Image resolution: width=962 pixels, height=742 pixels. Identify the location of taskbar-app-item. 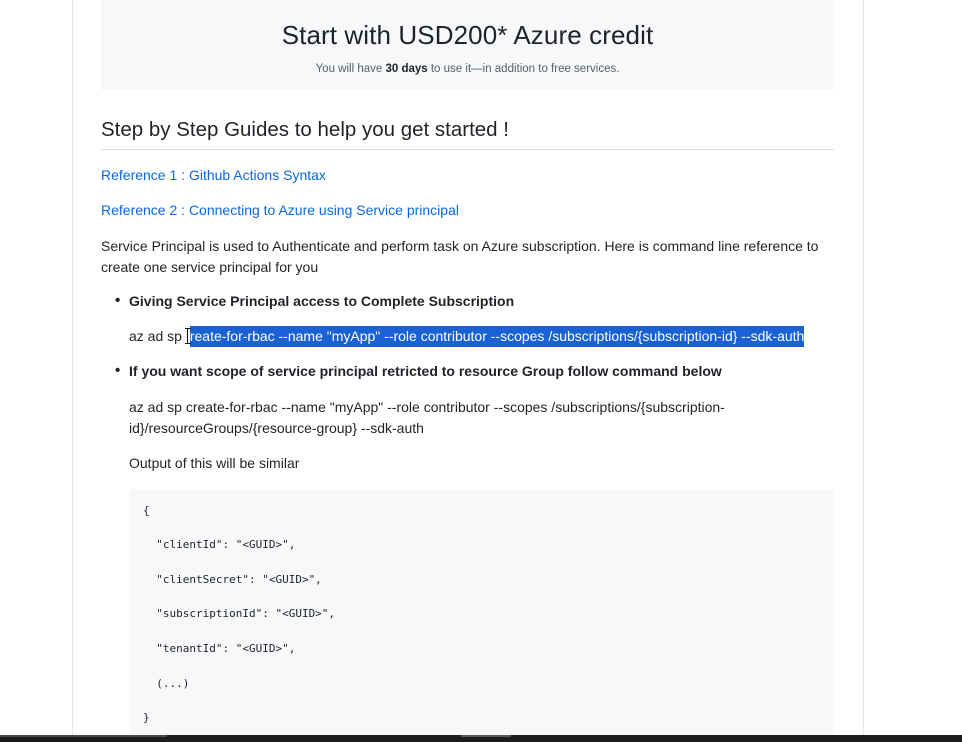
(486, 736).